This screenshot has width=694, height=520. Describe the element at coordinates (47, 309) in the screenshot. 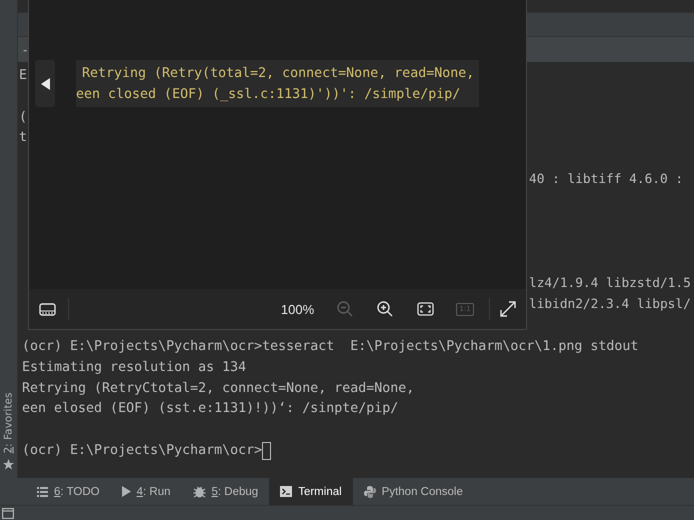

I see `keyboard-icon` at that location.